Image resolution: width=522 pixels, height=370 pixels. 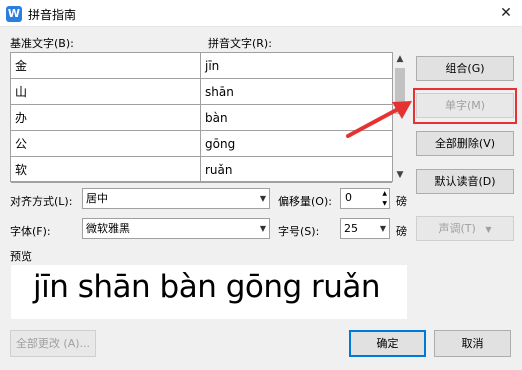 What do you see at coordinates (176, 228) in the screenshot?
I see `font-select: 微软雅黑 ▼` at bounding box center [176, 228].